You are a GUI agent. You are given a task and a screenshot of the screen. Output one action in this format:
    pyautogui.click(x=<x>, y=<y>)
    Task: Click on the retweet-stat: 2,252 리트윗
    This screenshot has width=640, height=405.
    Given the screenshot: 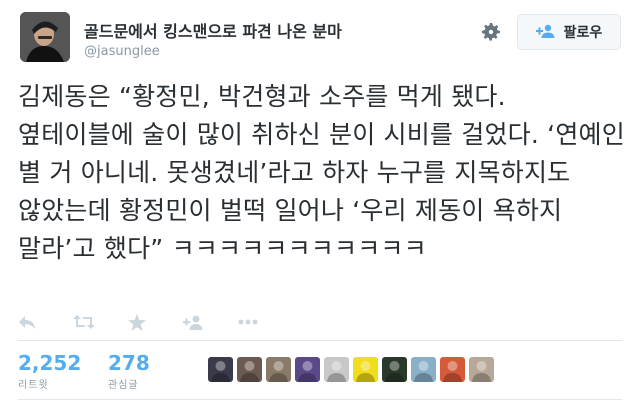 What is the action you would take?
    pyautogui.click(x=49, y=371)
    